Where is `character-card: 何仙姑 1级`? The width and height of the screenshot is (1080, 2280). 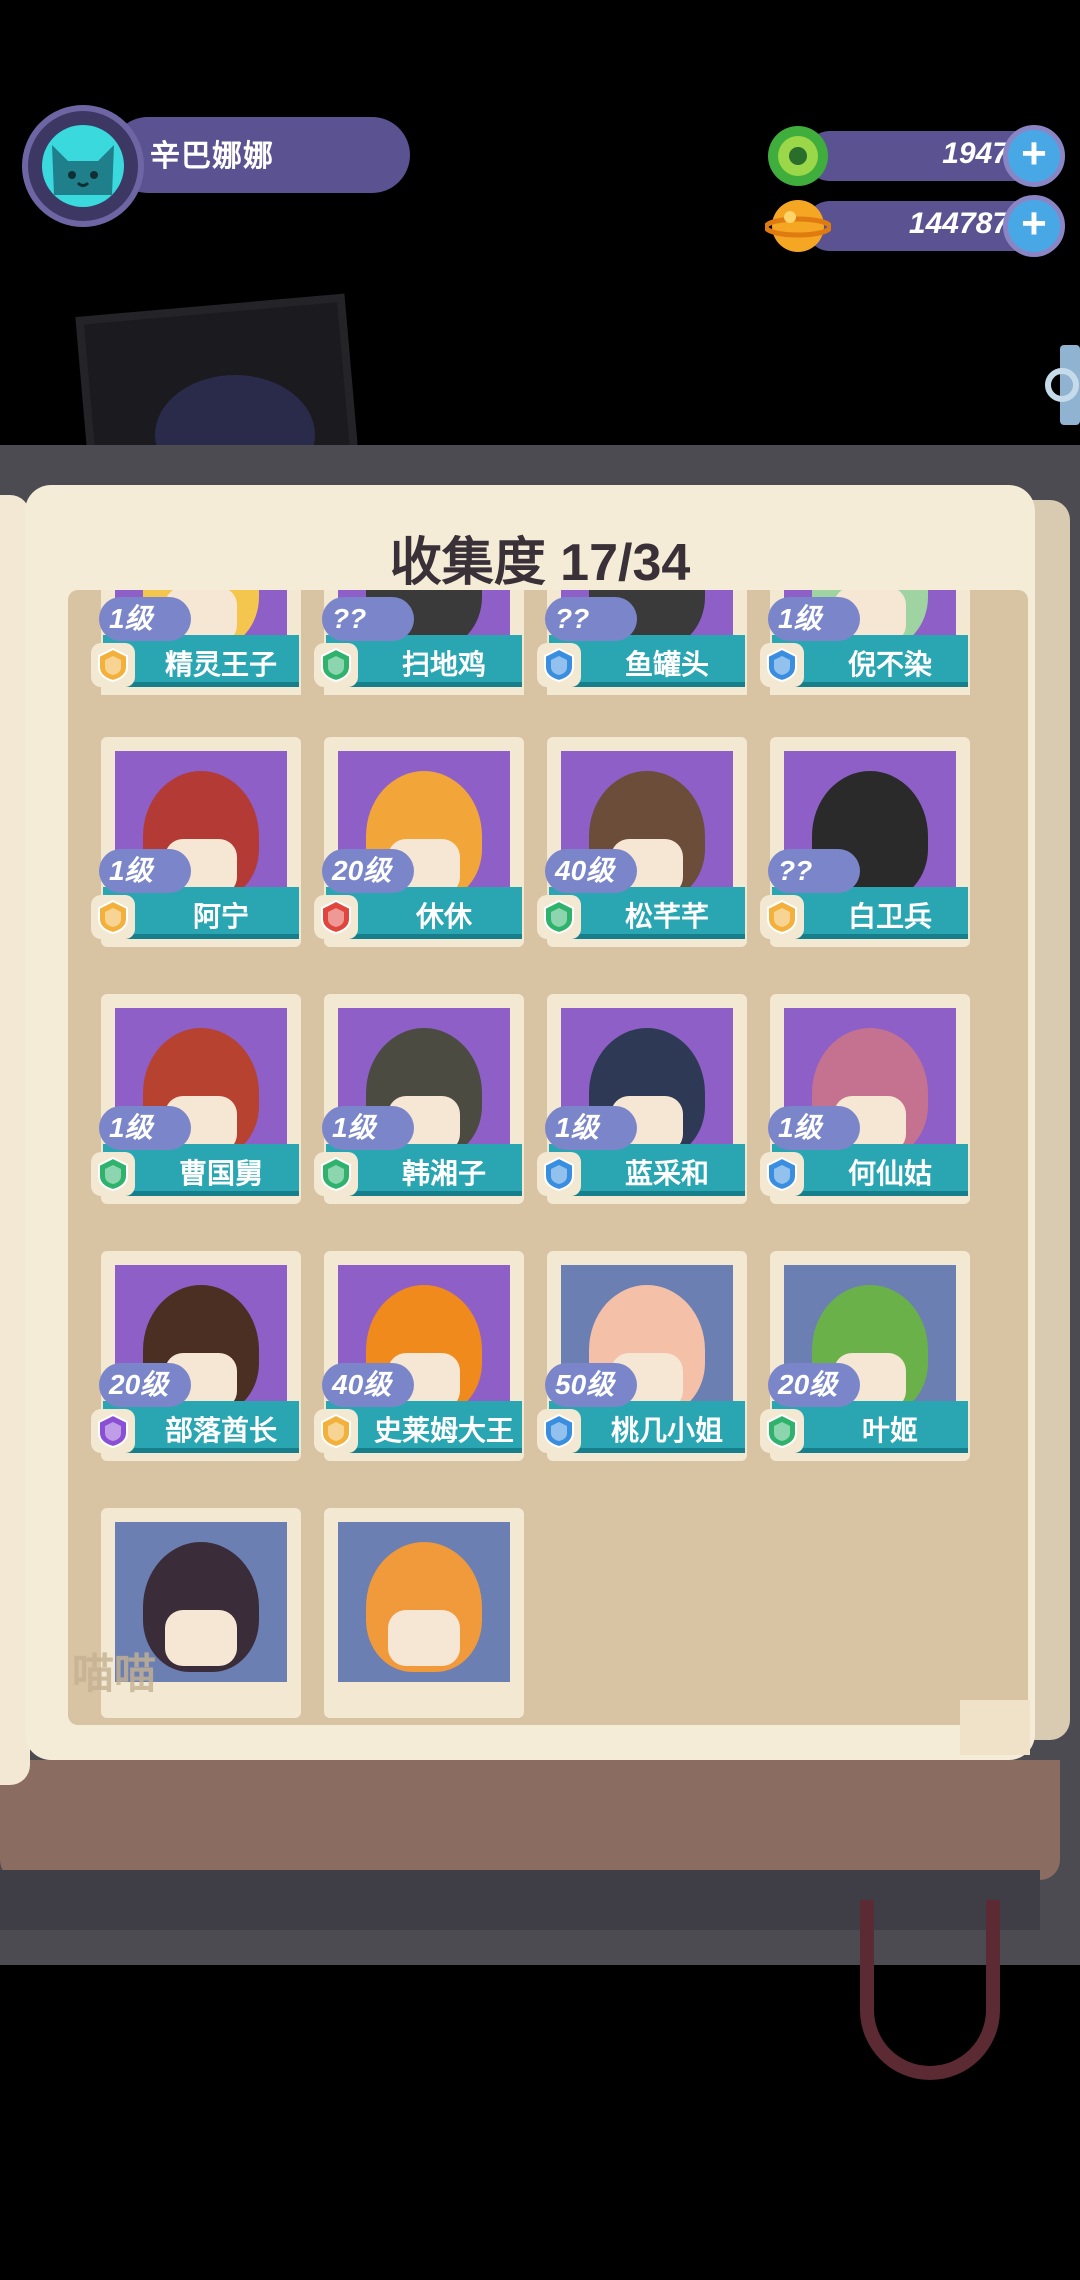
character-card: 何仙姑 1级 is located at coordinates (865, 1099).